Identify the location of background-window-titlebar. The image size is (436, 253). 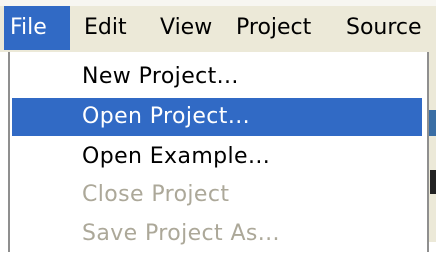
(432, 123).